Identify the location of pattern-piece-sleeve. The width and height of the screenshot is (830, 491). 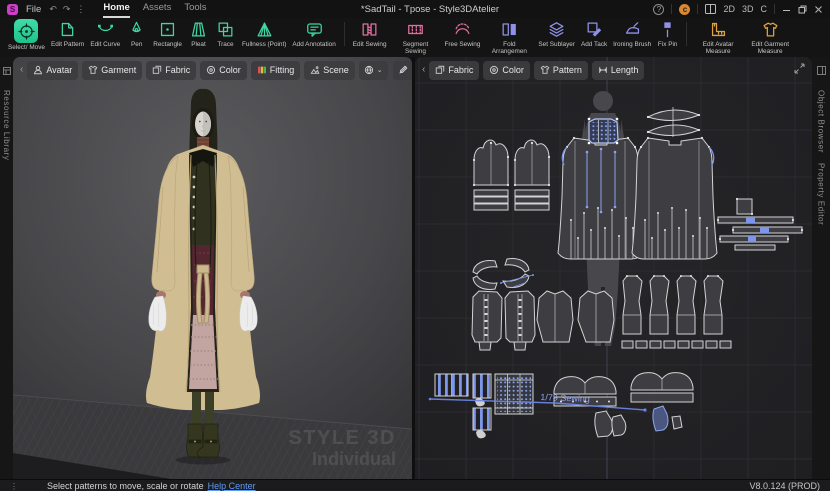
(491, 175).